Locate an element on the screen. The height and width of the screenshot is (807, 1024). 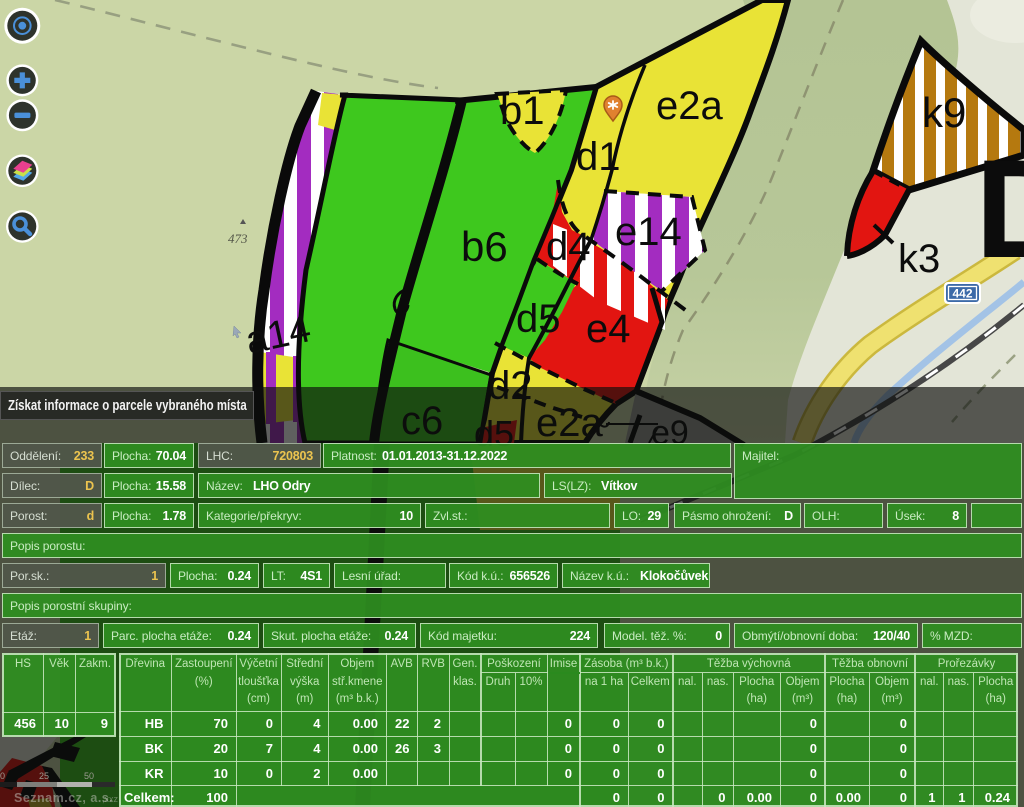
svg-text: 442 is located at coordinates (962, 294).